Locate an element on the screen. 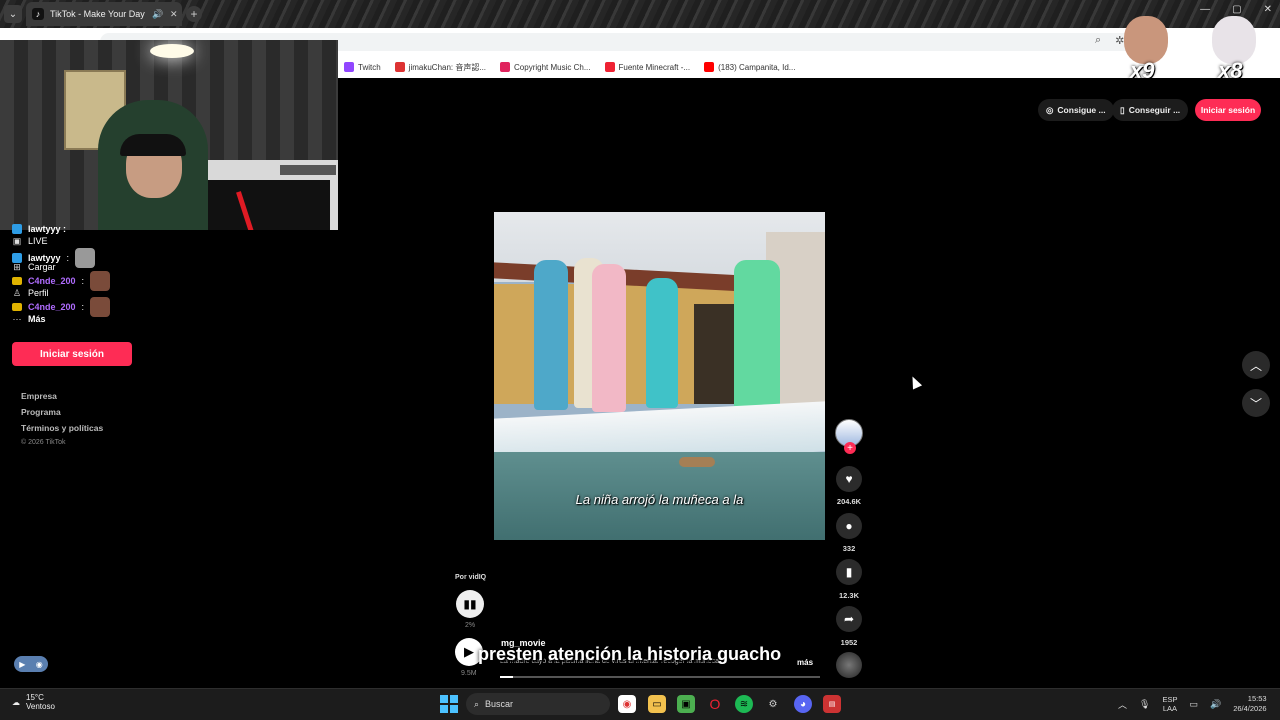  close-tab-icon: ✕ is located at coordinates (176, 14).